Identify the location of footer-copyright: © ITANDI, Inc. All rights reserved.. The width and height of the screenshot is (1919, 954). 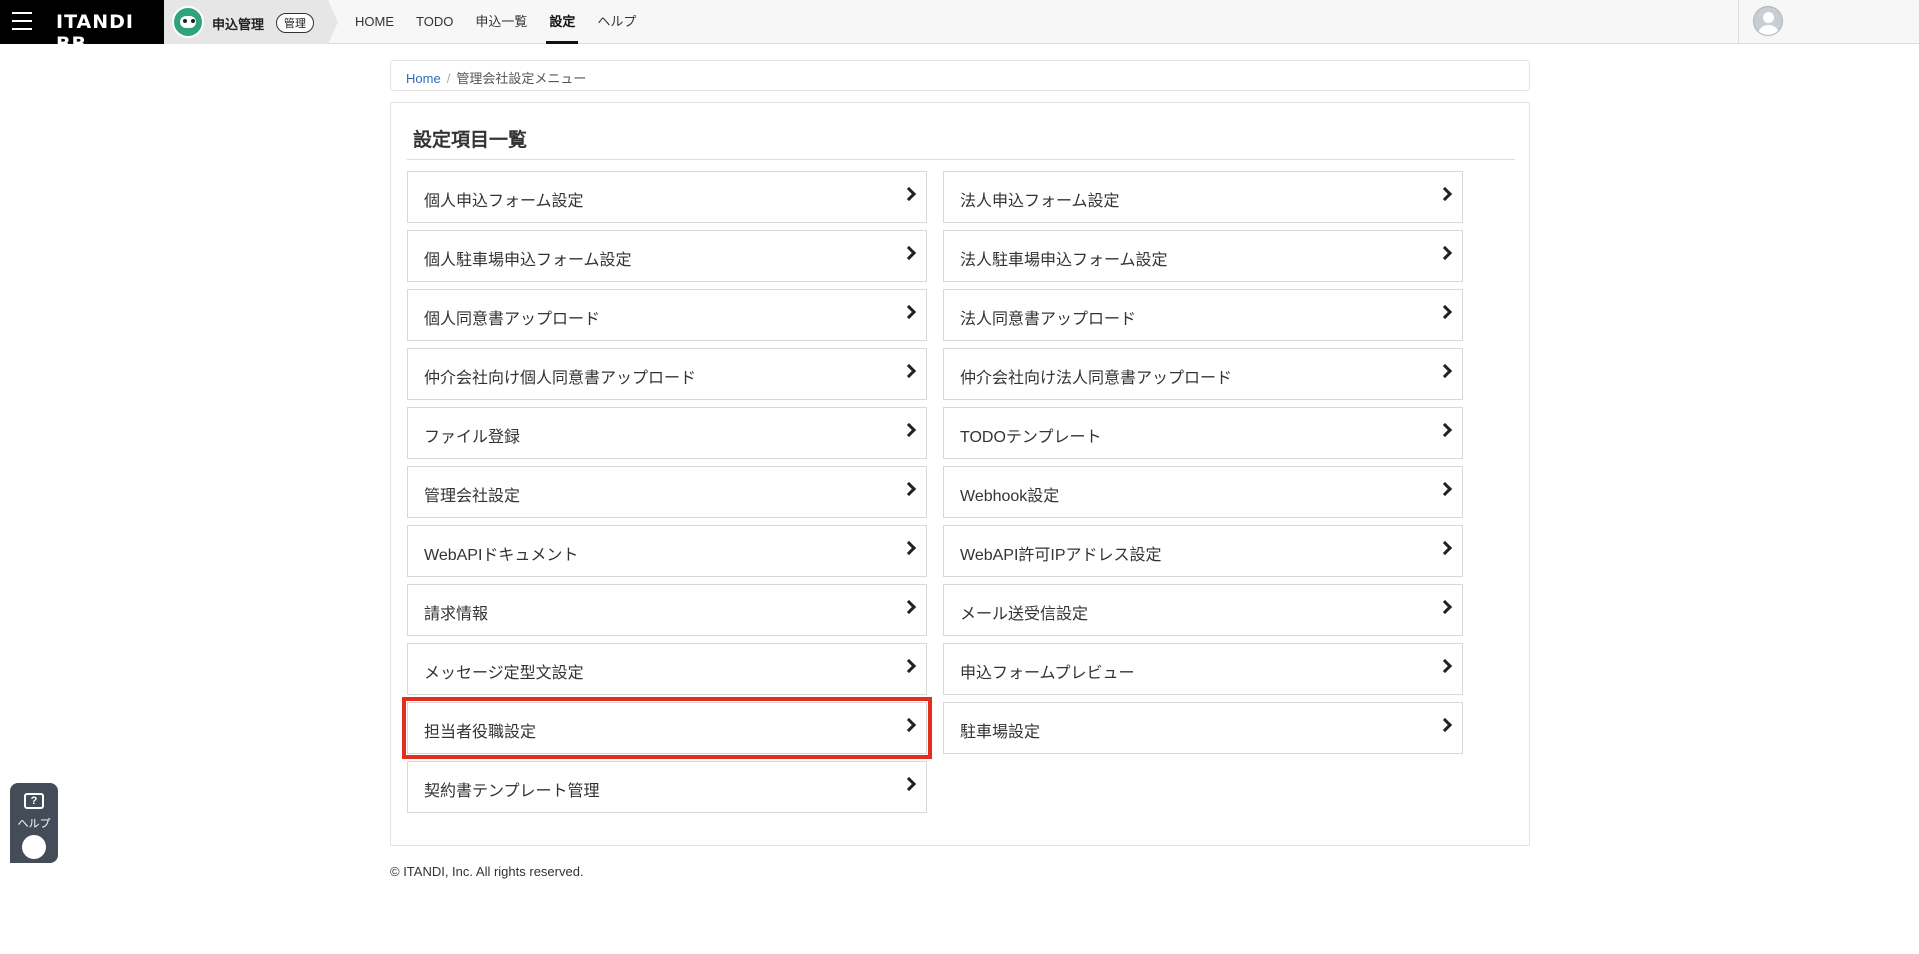
(487, 871).